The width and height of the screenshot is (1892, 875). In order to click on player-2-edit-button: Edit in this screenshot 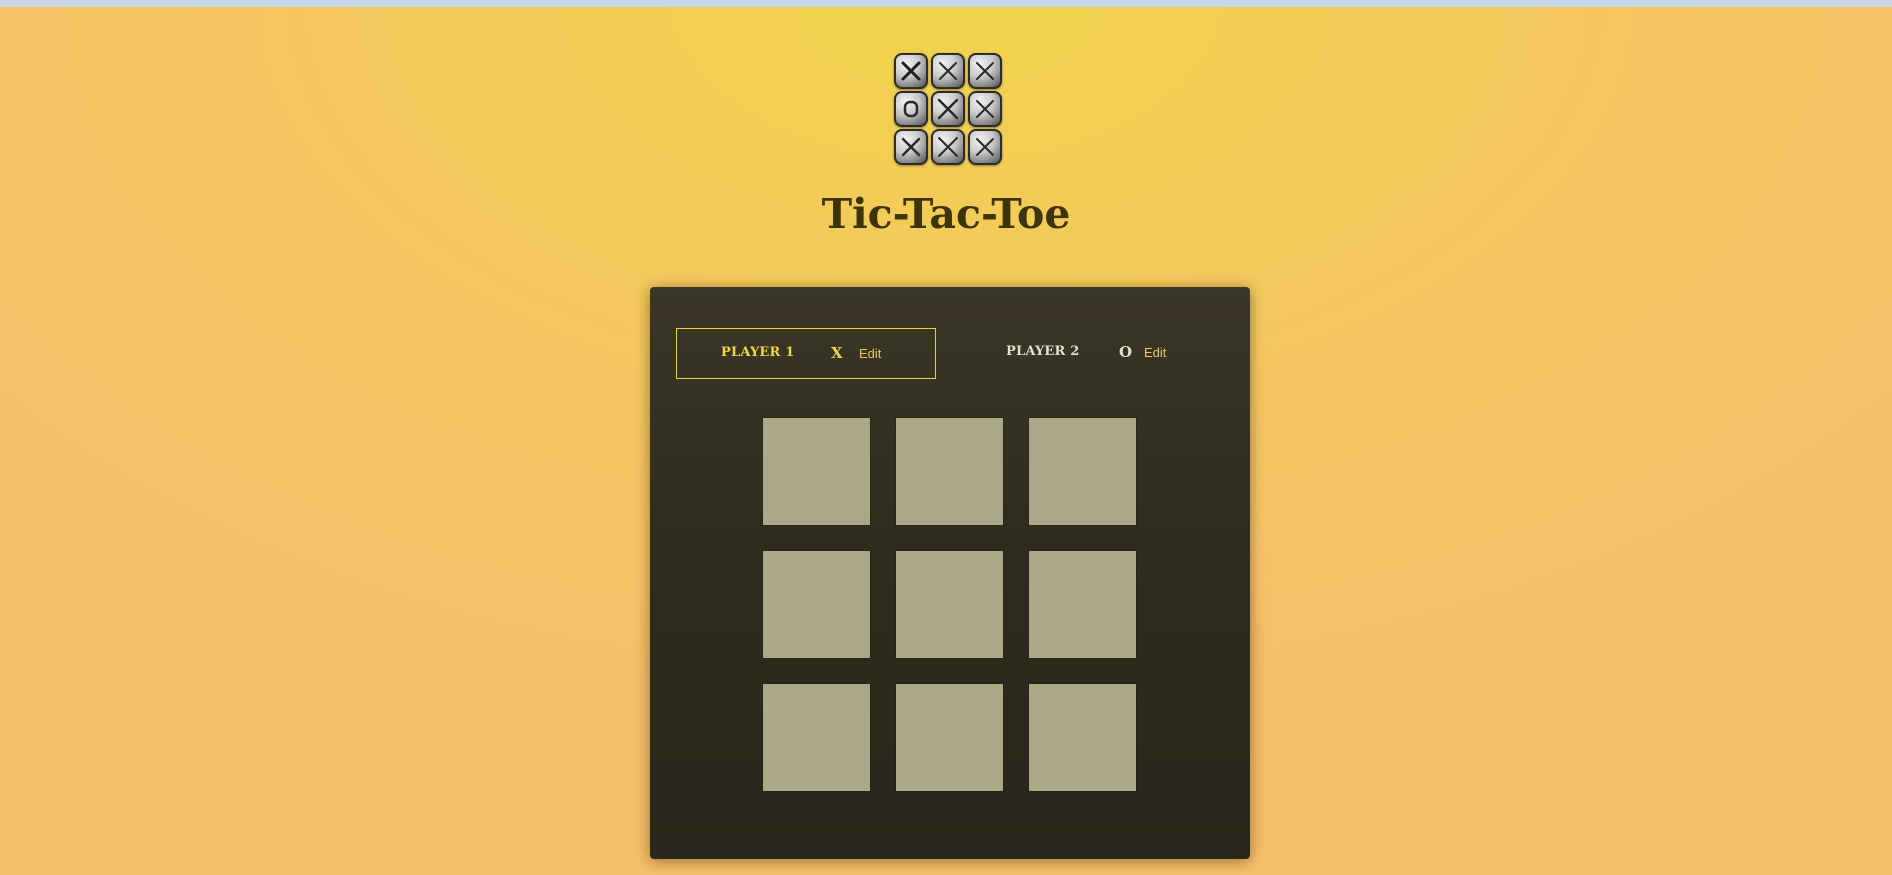, I will do `click(1155, 352)`.